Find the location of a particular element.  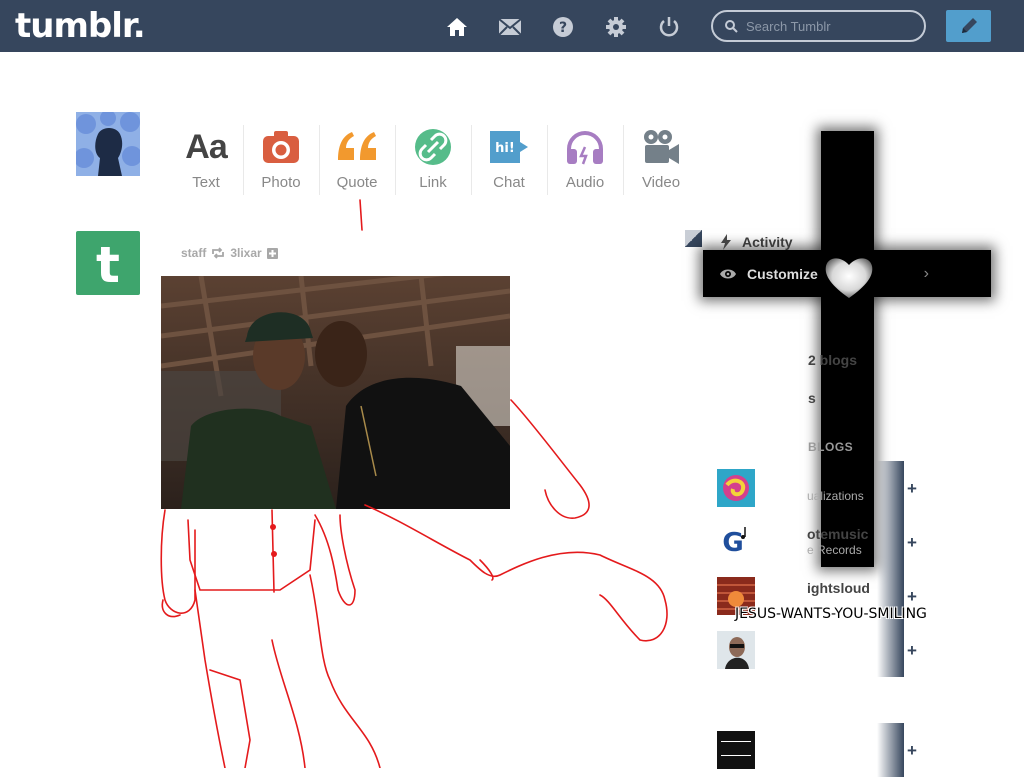

svg-text: t is located at coordinates (108, 263).